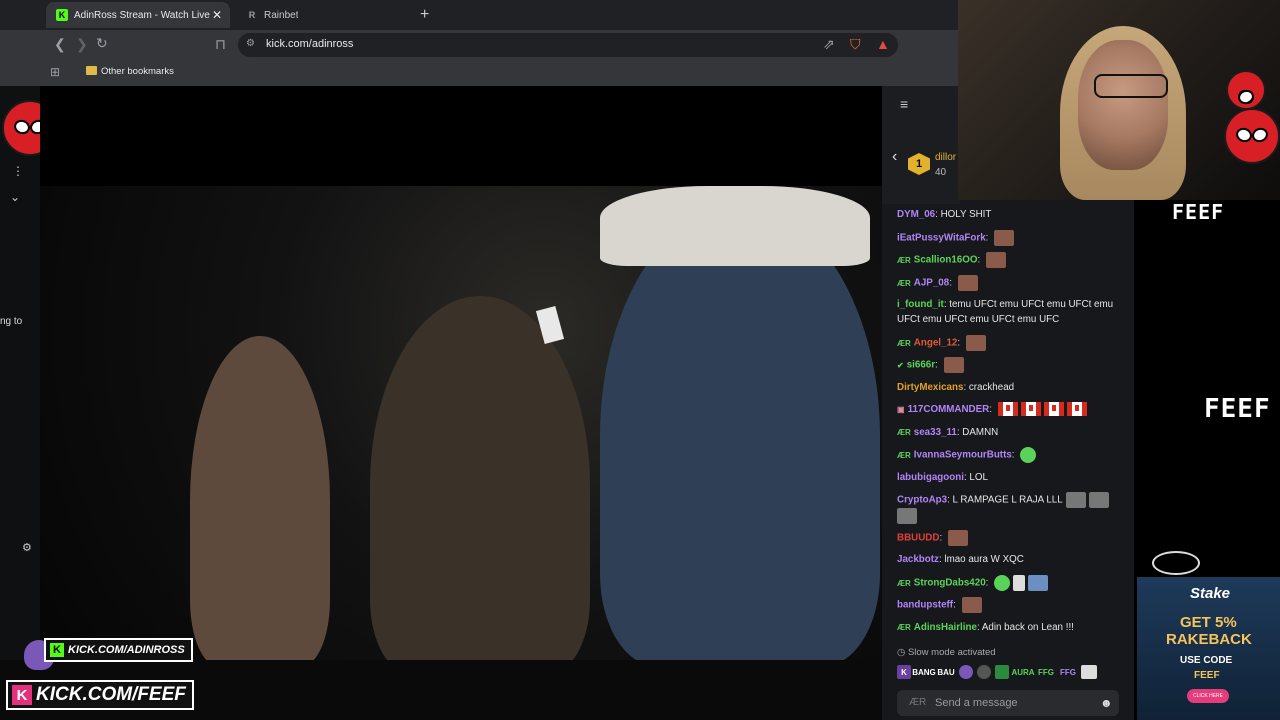 Image resolution: width=1280 pixels, height=720 pixels. What do you see at coordinates (946, 260) in the screenshot?
I see `chat-username: Scallion16OO` at bounding box center [946, 260].